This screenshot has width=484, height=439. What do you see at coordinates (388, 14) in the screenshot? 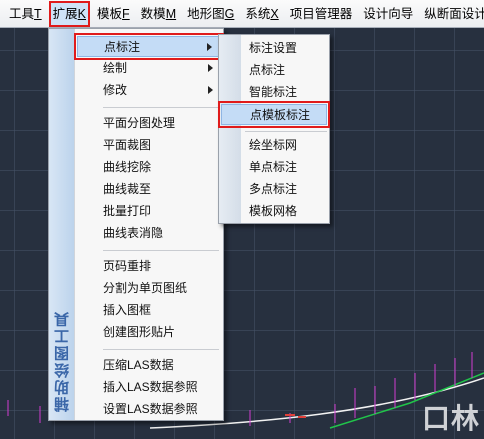
I see `menu-design-wizard: 设计向导` at bounding box center [388, 14].